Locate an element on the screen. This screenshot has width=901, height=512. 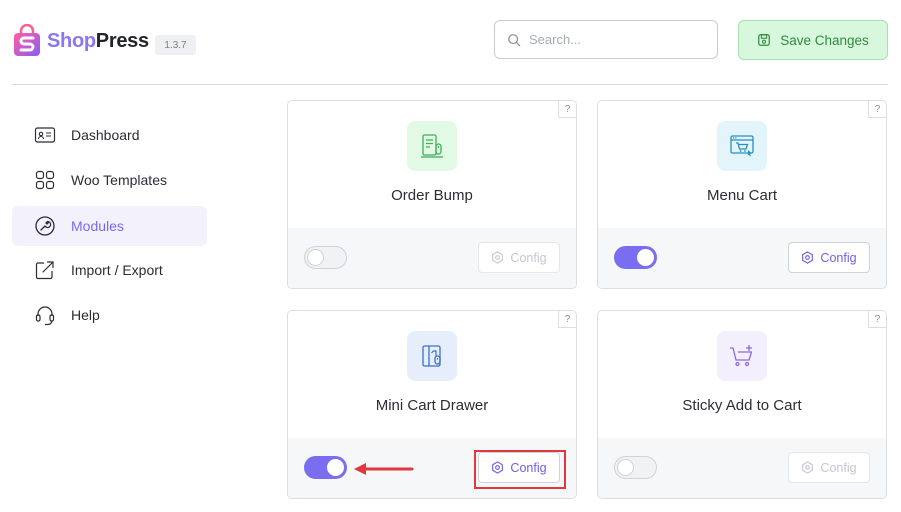
sidebar-item-woo-templates: Woo Templates is located at coordinates (109, 180).